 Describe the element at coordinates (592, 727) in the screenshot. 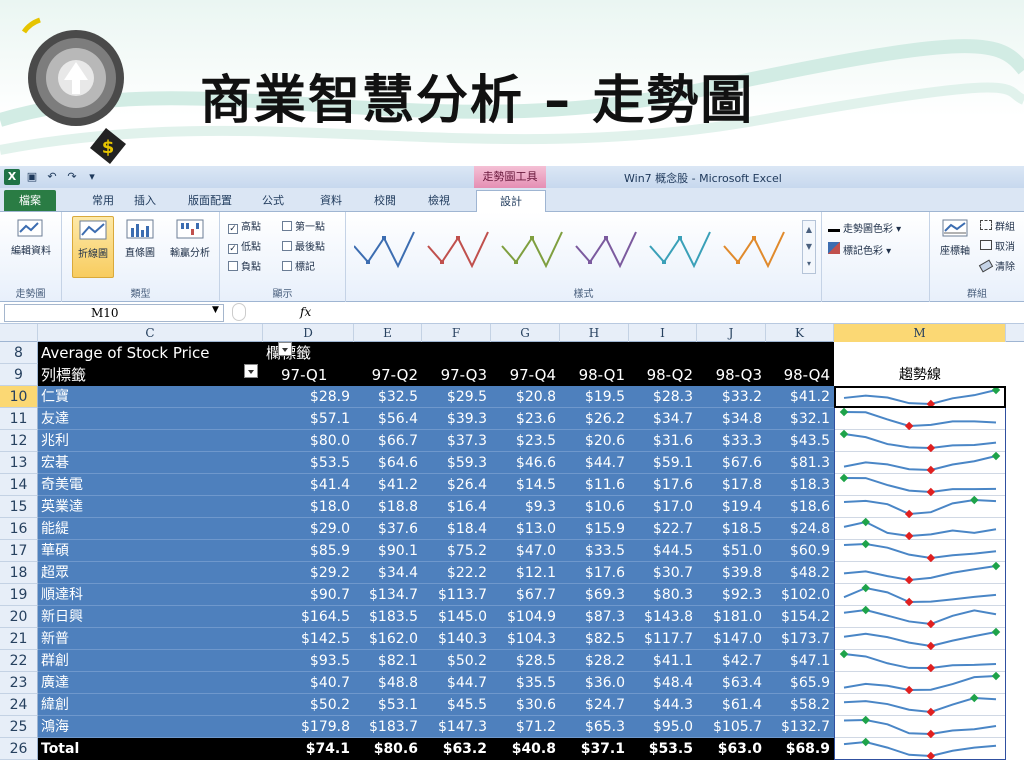

I see `price-cell: $65.3` at that location.